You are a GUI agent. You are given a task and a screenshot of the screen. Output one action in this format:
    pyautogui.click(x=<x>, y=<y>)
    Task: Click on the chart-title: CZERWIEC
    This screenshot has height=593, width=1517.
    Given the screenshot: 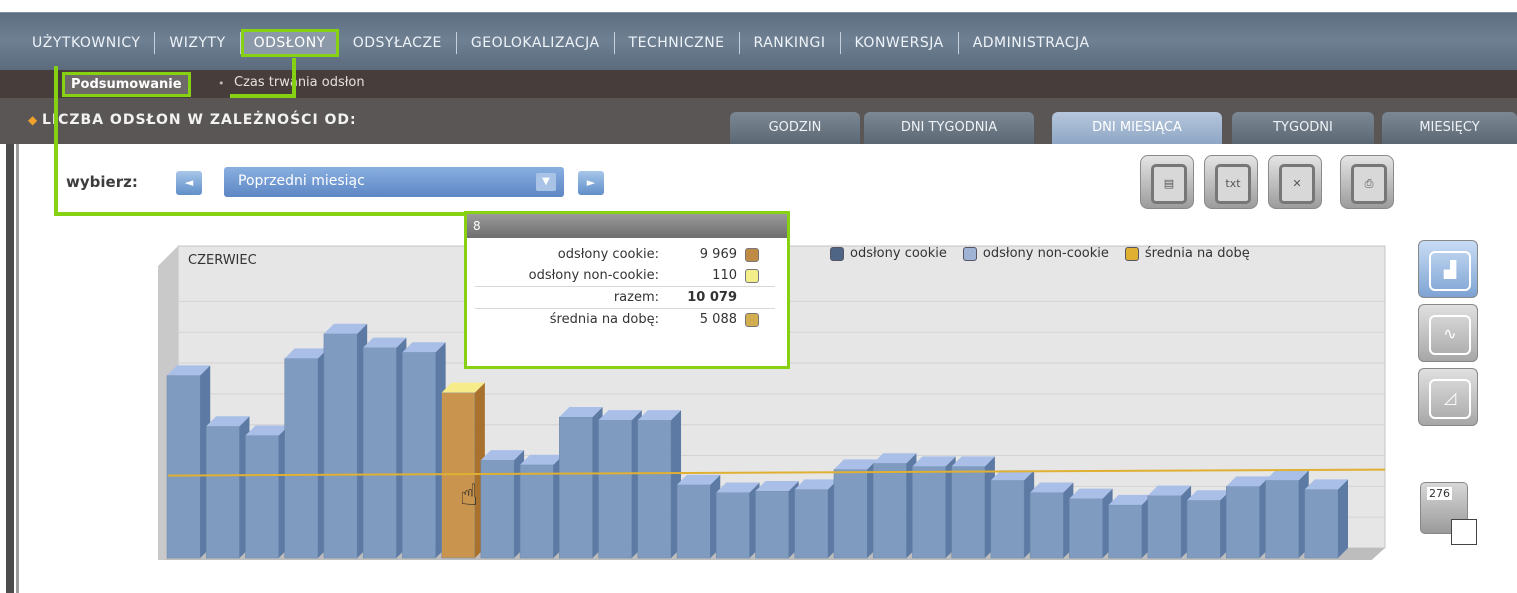 What is the action you would take?
    pyautogui.click(x=222, y=260)
    